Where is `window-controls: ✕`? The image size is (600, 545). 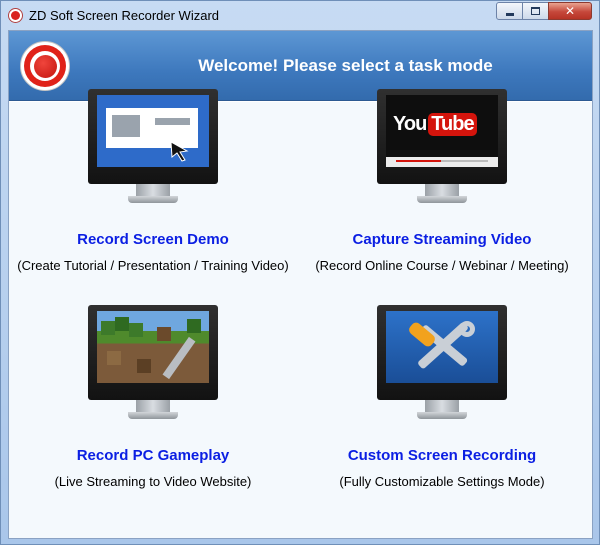 window-controls: ✕ is located at coordinates (544, 11).